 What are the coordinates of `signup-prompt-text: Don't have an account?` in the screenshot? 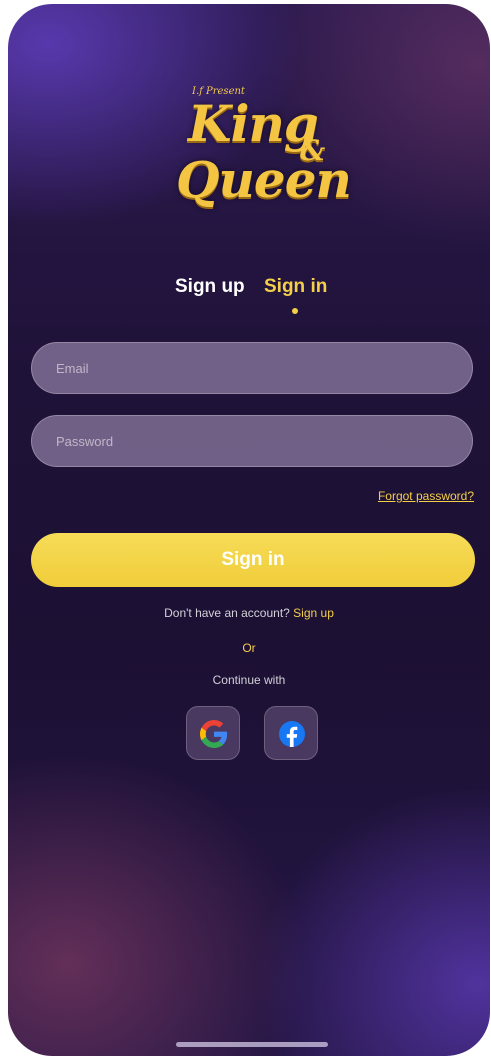 It's located at (227, 613).